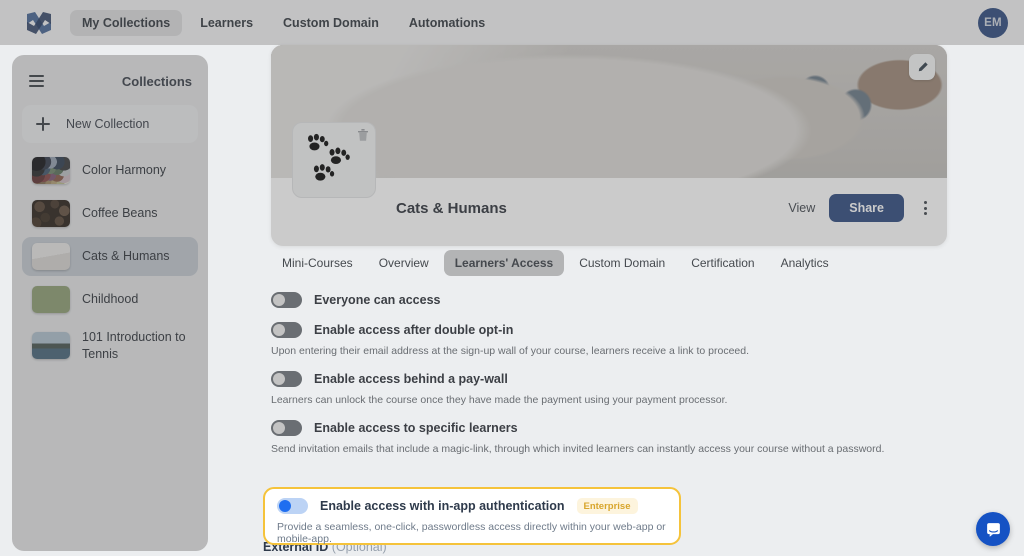  Describe the element at coordinates (647, 330) in the screenshot. I see `setting-header: Enable access after double opt-in` at that location.